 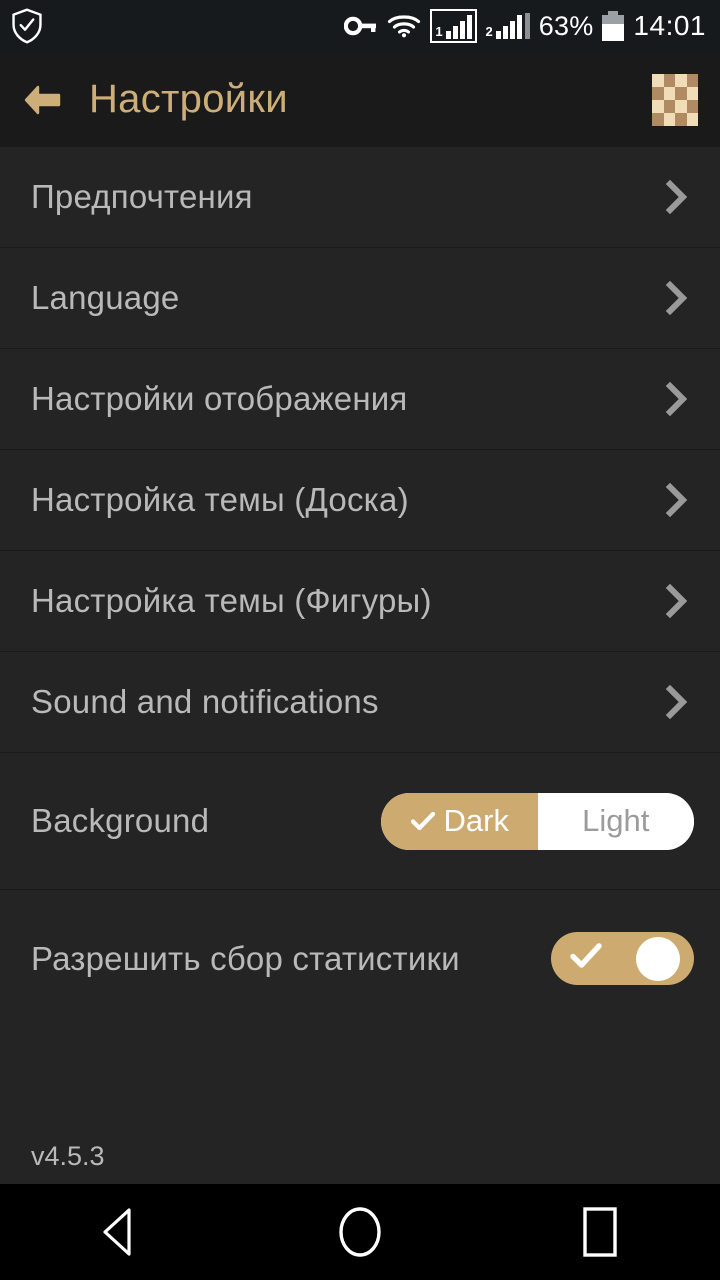 I want to click on nav-recents-button, so click(x=600, y=1232).